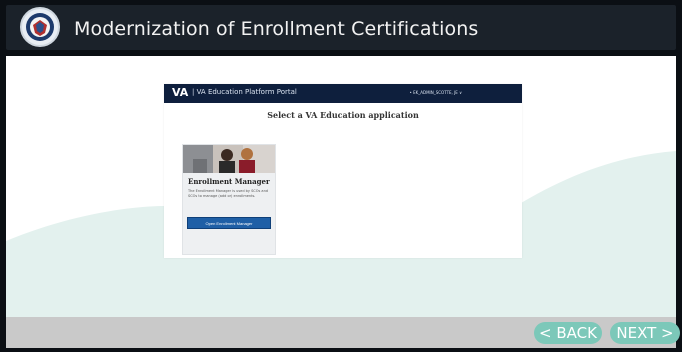  What do you see at coordinates (568, 333) in the screenshot?
I see `back-button: < BACK` at bounding box center [568, 333].